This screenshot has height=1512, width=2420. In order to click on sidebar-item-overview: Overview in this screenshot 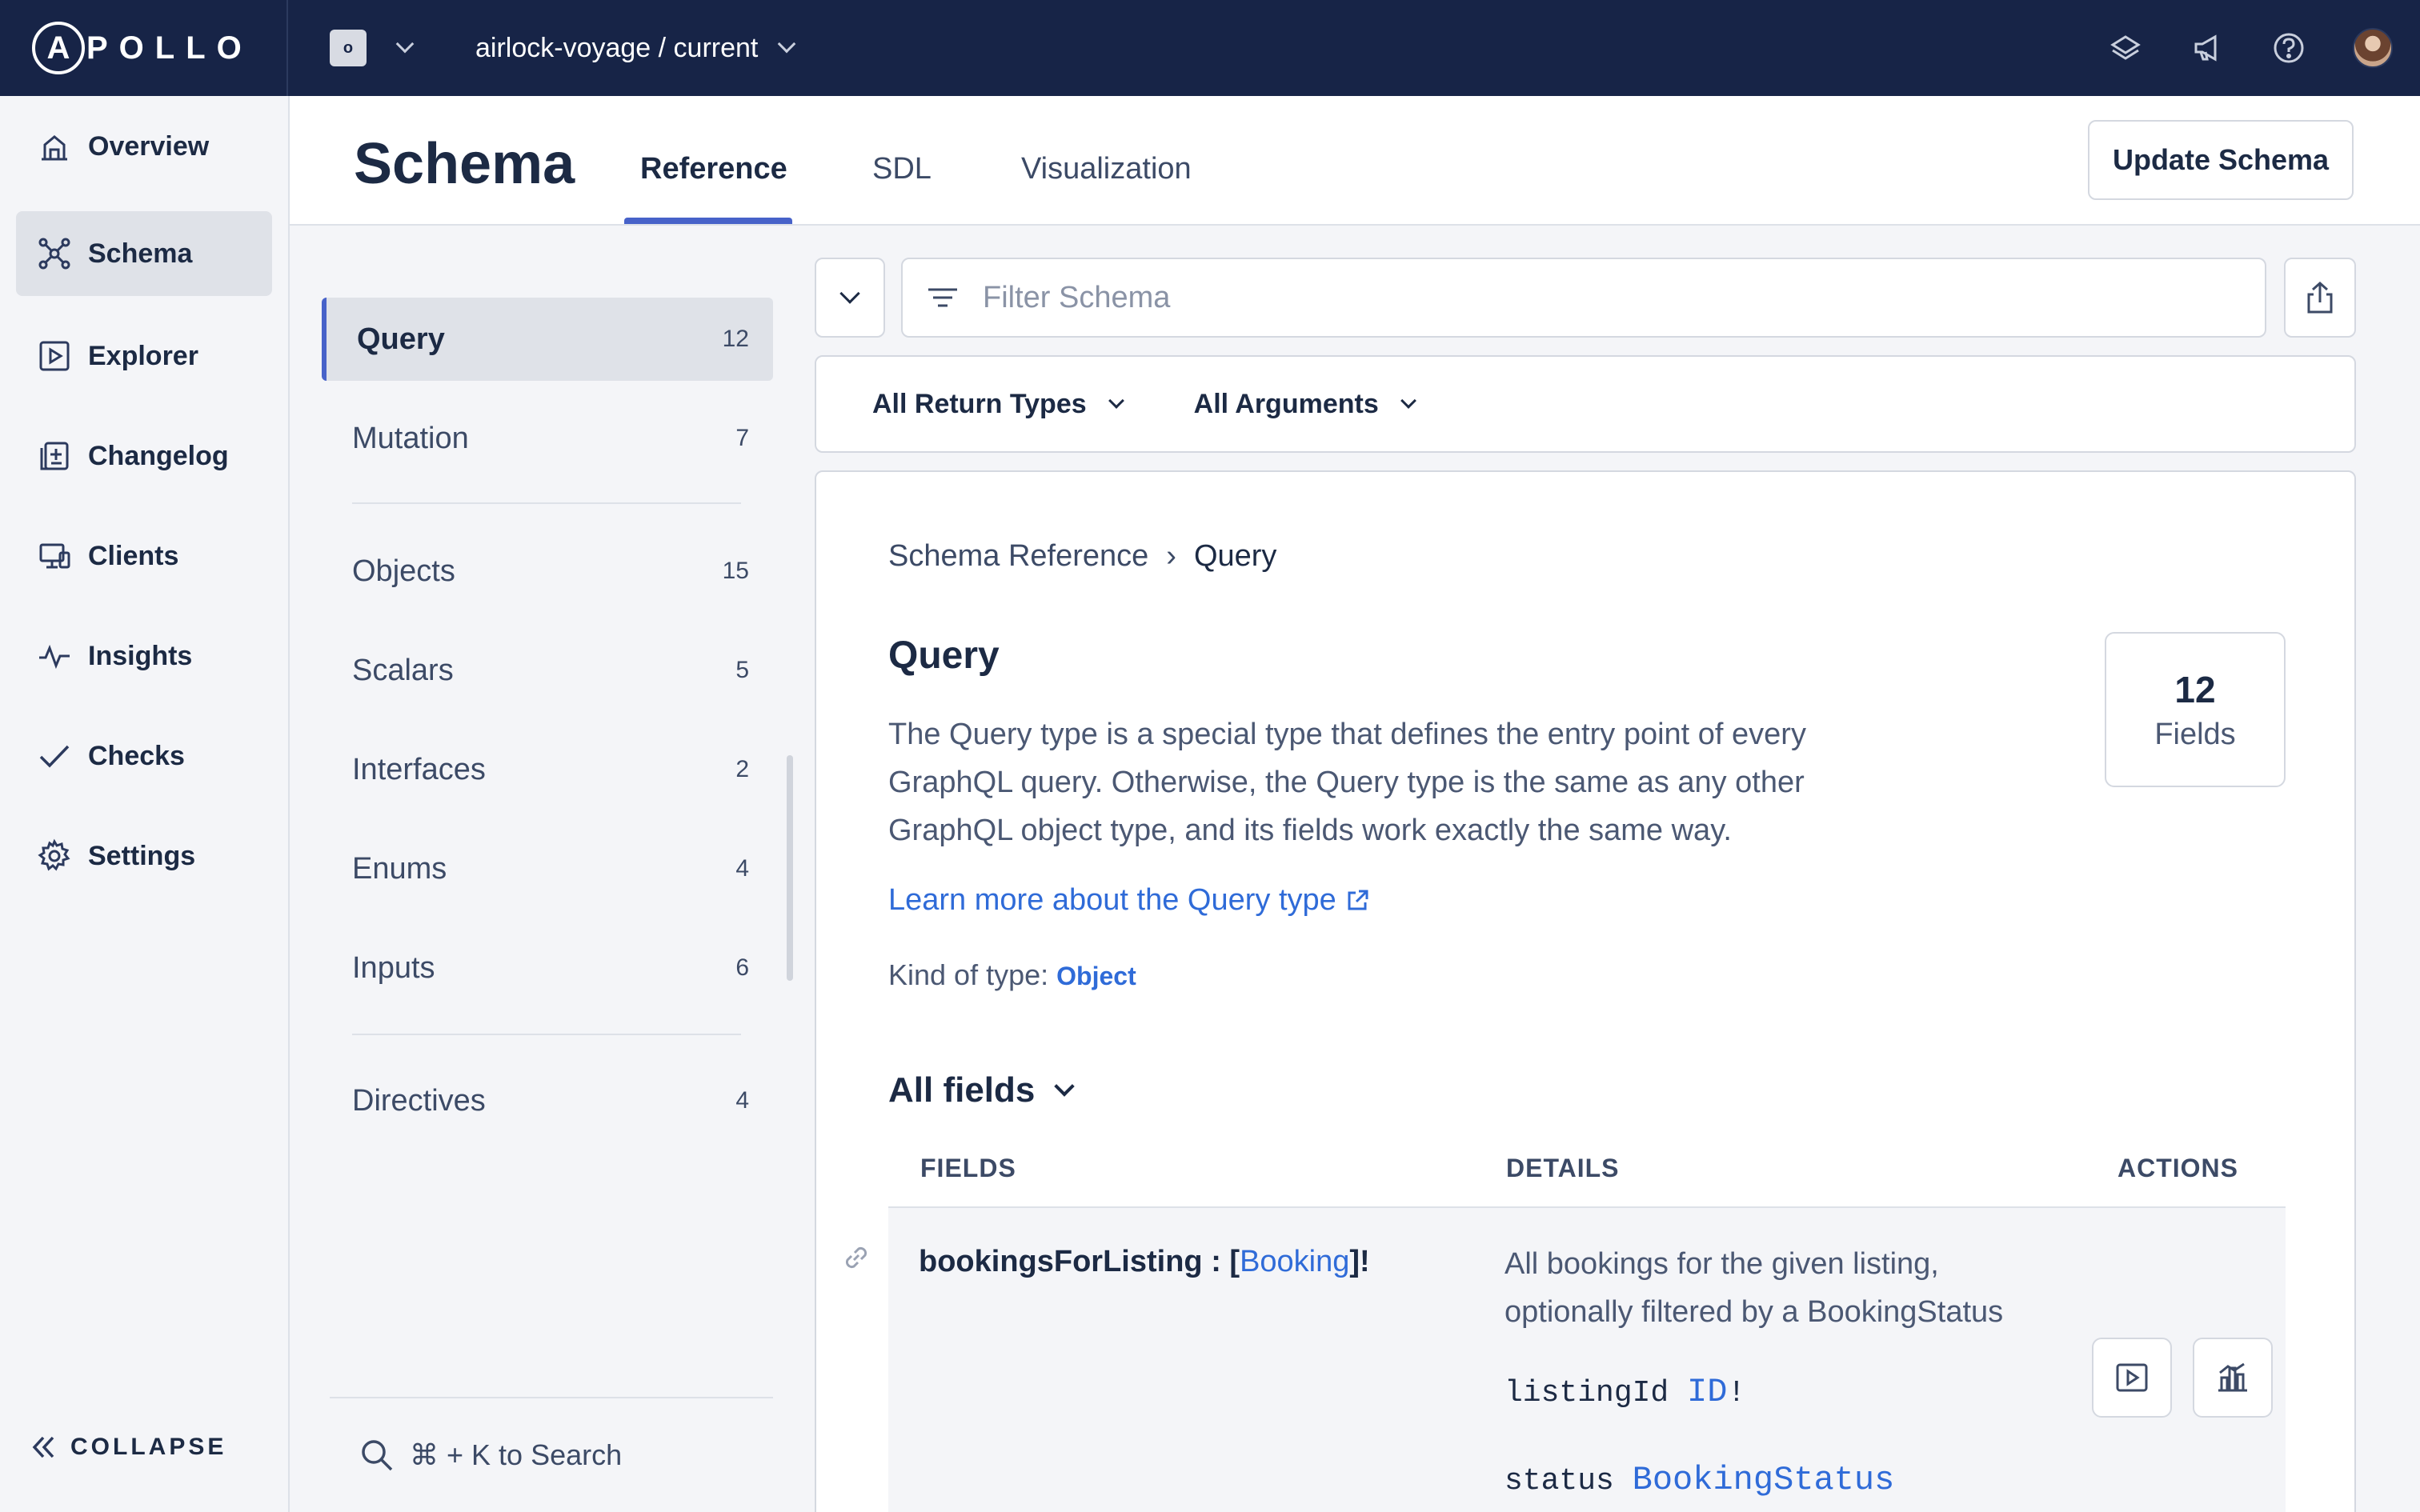, I will do `click(144, 146)`.